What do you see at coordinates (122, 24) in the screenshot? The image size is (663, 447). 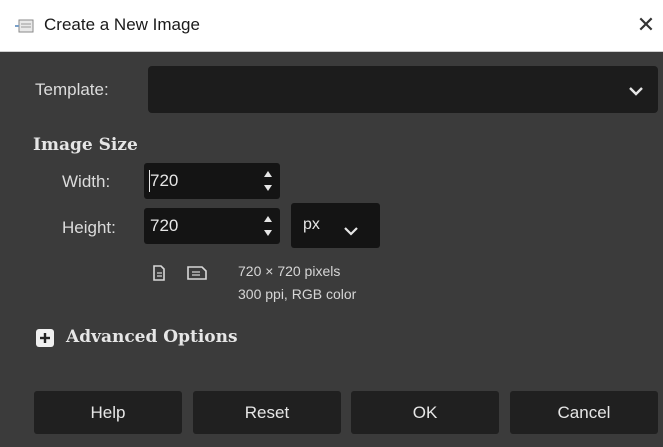 I see `window-title: Create a New Image` at bounding box center [122, 24].